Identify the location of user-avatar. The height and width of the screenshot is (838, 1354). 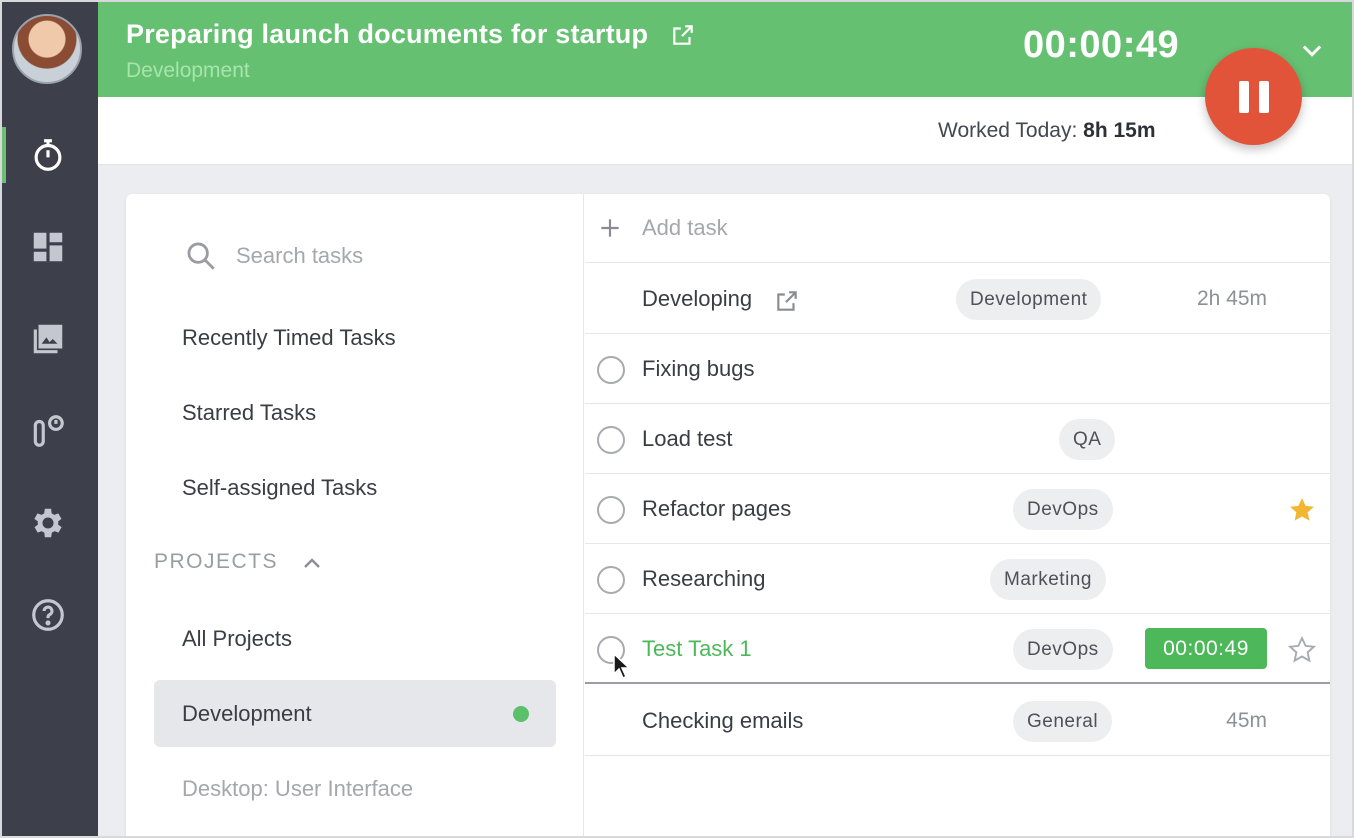
(47, 49).